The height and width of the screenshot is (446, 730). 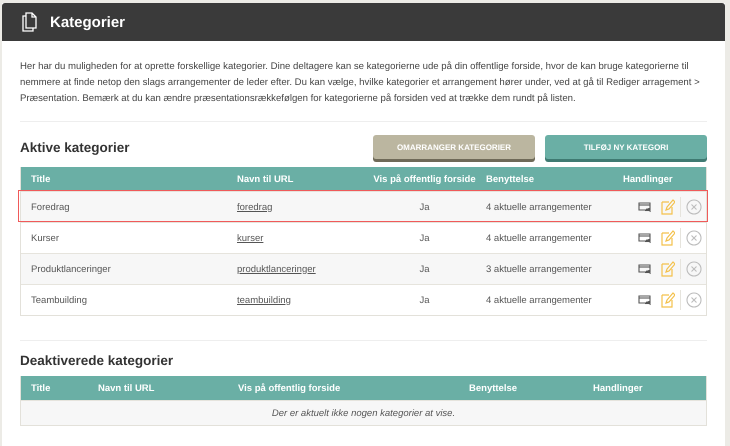 What do you see at coordinates (30, 22) in the screenshot?
I see `documents-icon` at bounding box center [30, 22].